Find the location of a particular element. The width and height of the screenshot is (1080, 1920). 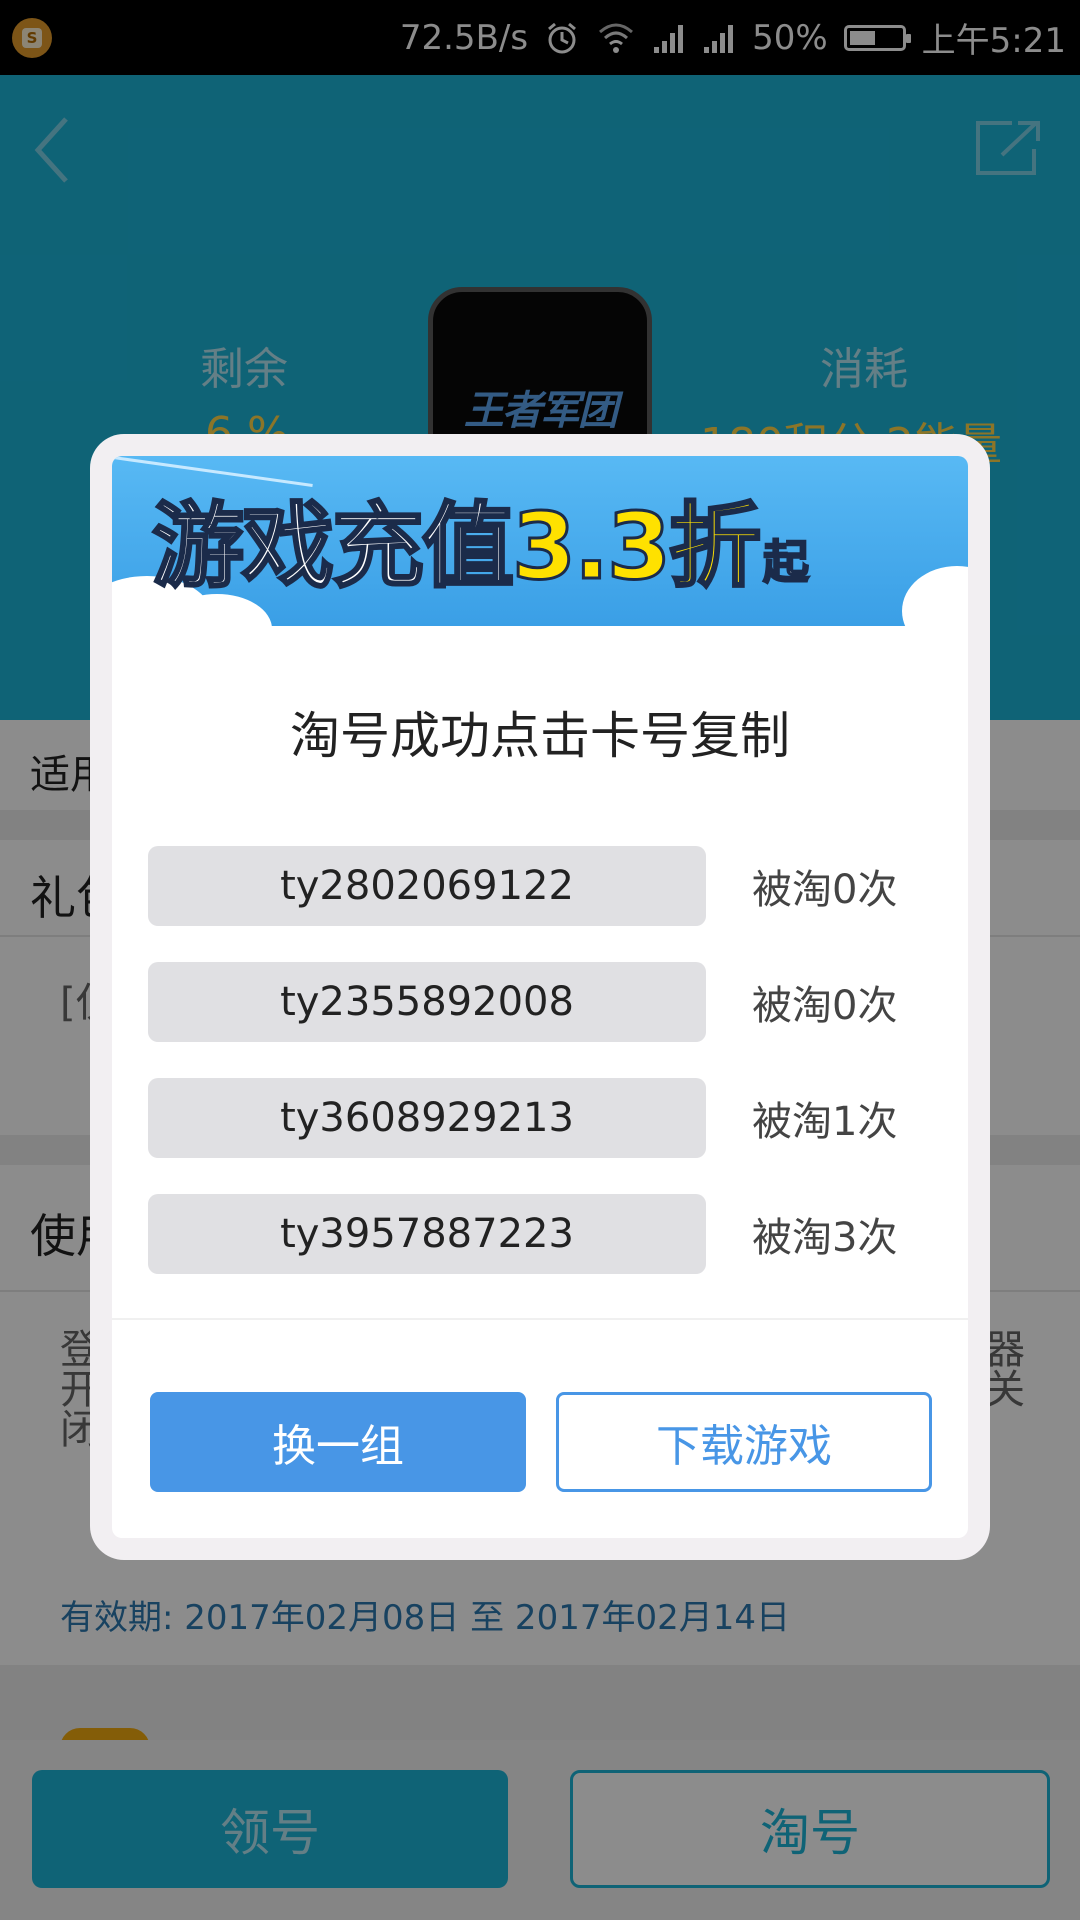

code-row: ty3608929213 被淘1次 is located at coordinates (528, 1118).